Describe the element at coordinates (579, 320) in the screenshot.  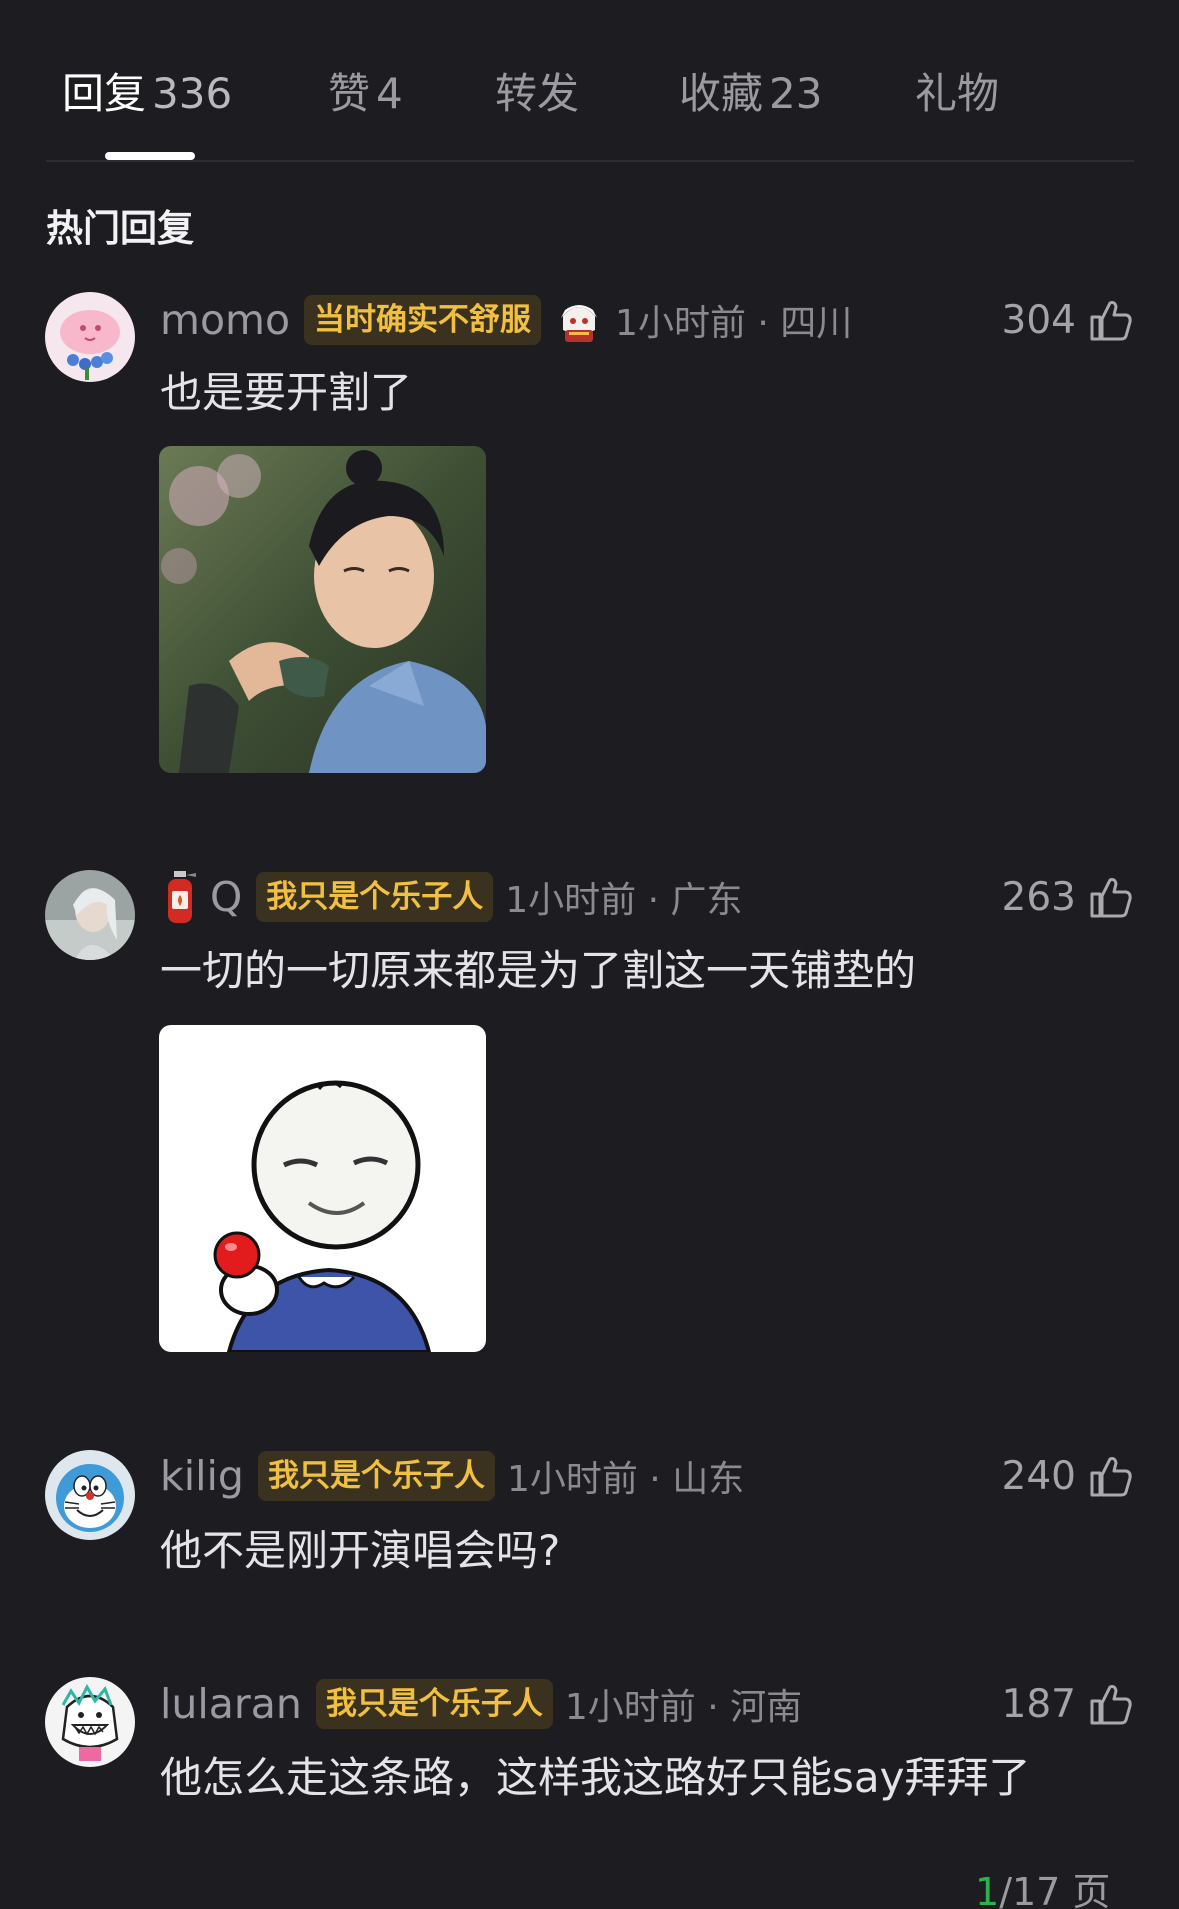
I see `mascot-sticker-icon` at that location.